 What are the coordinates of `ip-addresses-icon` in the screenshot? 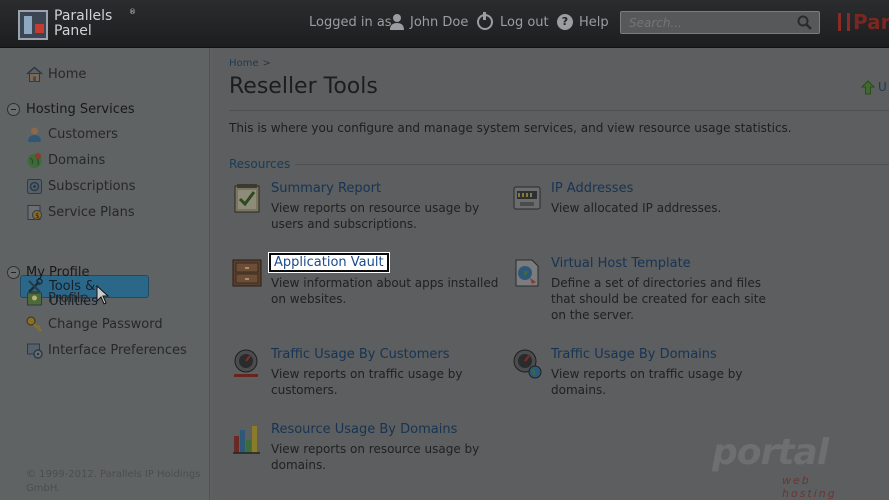 It's located at (527, 198).